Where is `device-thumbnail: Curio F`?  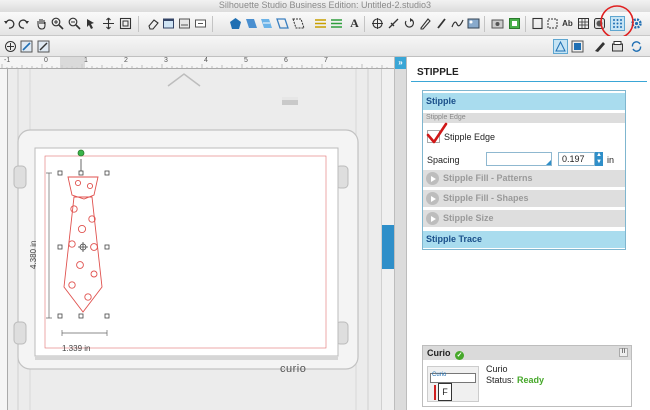
device-thumbnail: Curio F is located at coordinates (453, 384).